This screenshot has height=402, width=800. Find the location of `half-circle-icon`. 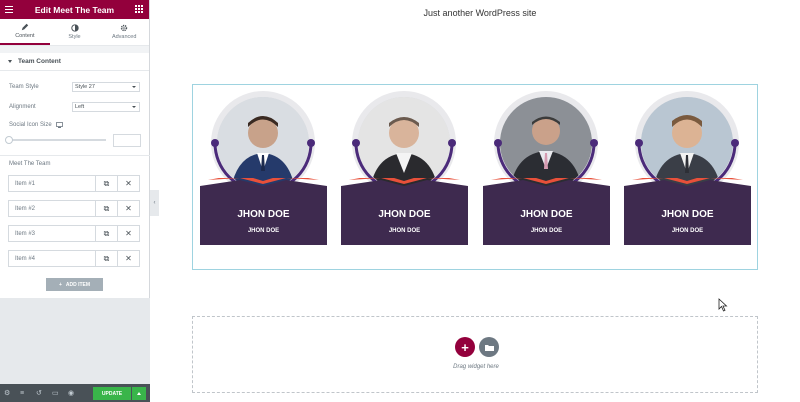

half-circle-icon is located at coordinates (74, 28).